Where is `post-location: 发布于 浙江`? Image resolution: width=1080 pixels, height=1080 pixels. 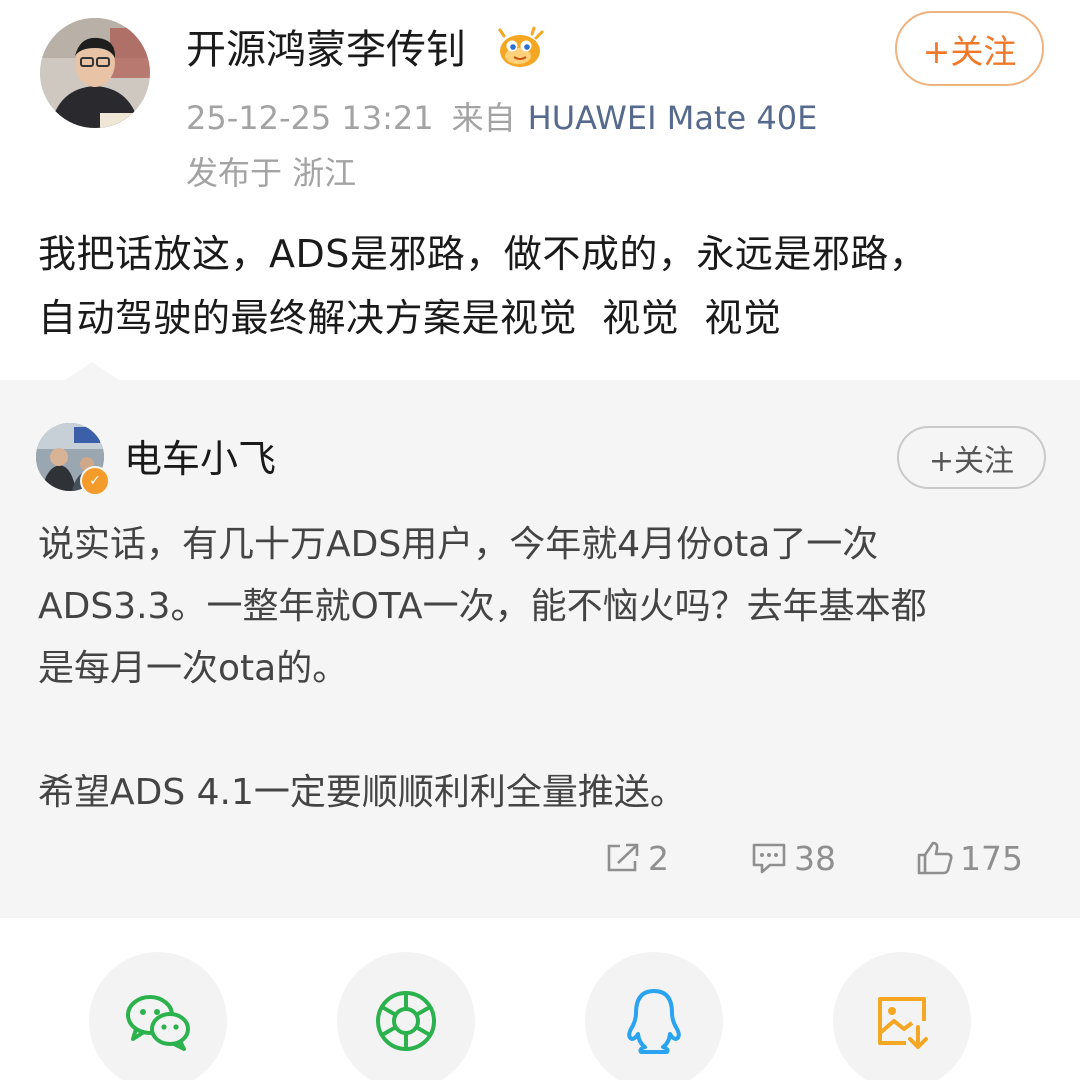 post-location: 发布于 浙江 is located at coordinates (271, 173).